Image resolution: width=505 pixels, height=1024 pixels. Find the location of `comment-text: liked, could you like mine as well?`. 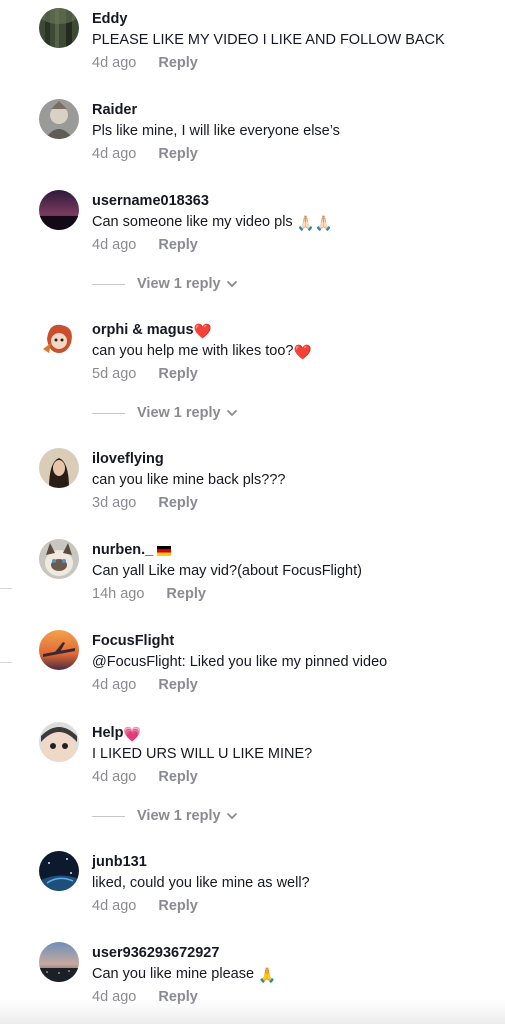

comment-text: liked, could you like mine as well? is located at coordinates (201, 883).